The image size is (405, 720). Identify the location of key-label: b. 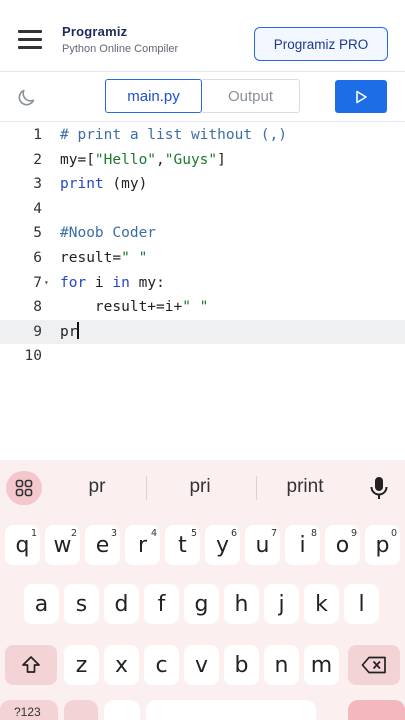
(241, 665).